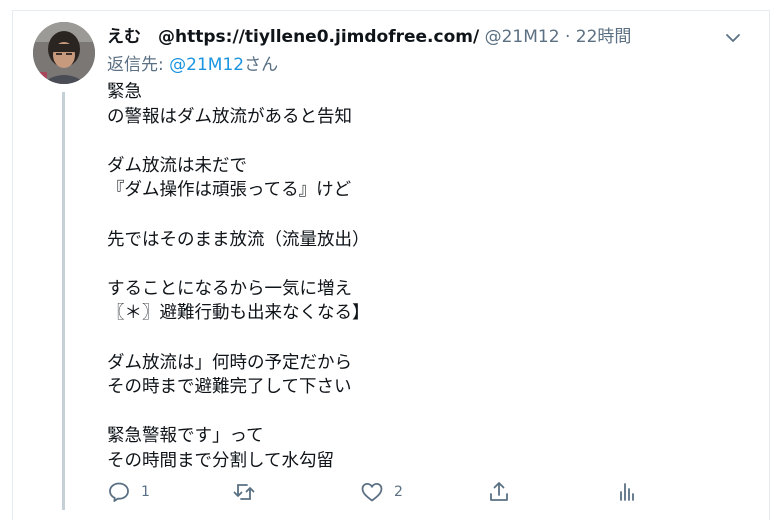 This screenshot has width=780, height=520. What do you see at coordinates (229, 387) in the screenshot?
I see `body-line: その時まで避難完了して下さい` at bounding box center [229, 387].